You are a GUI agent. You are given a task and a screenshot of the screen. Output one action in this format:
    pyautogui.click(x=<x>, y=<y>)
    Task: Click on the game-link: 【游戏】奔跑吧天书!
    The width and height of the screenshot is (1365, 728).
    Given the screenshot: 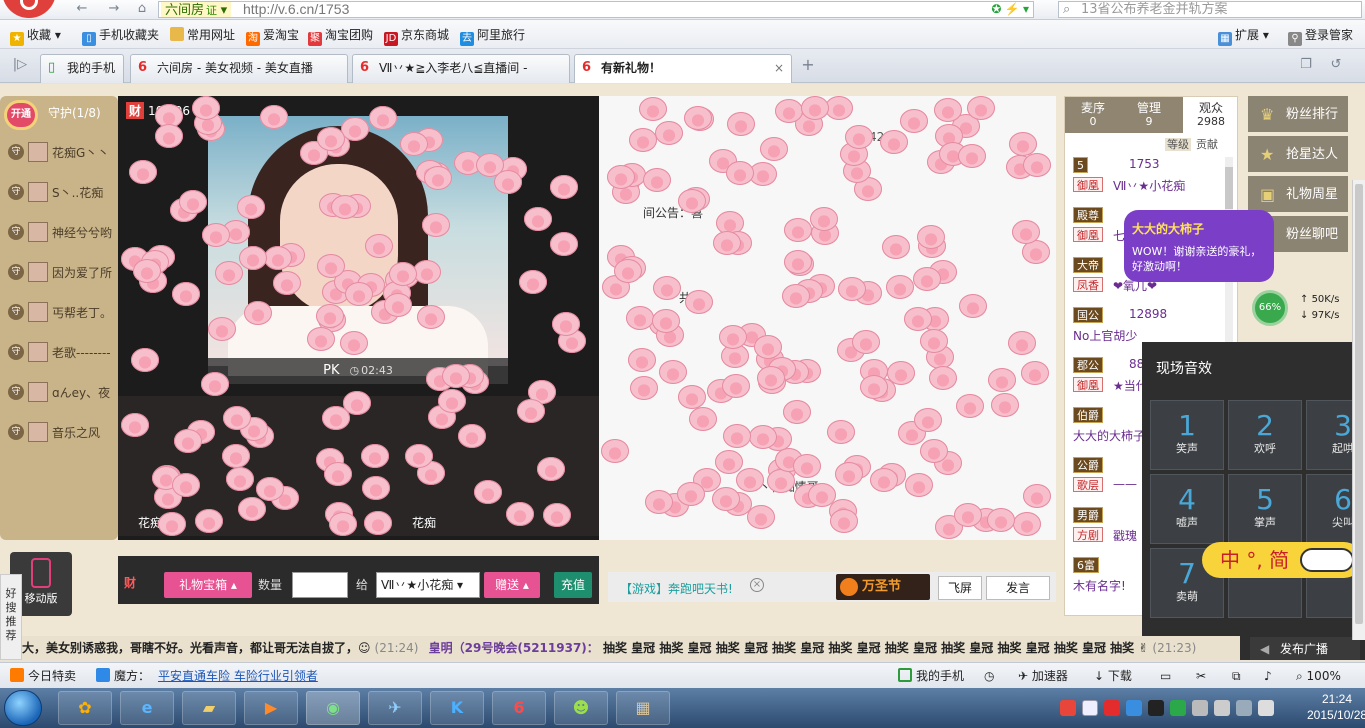 What is the action you would take?
    pyautogui.click(x=676, y=588)
    